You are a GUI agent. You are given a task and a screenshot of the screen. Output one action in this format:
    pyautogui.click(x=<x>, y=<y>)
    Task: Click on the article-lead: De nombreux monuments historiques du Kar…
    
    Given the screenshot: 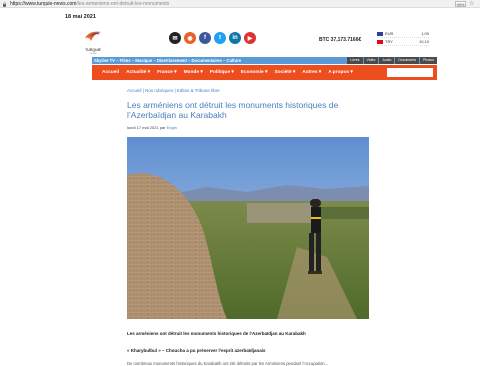 What is the action you would take?
    pyautogui.click(x=228, y=363)
    